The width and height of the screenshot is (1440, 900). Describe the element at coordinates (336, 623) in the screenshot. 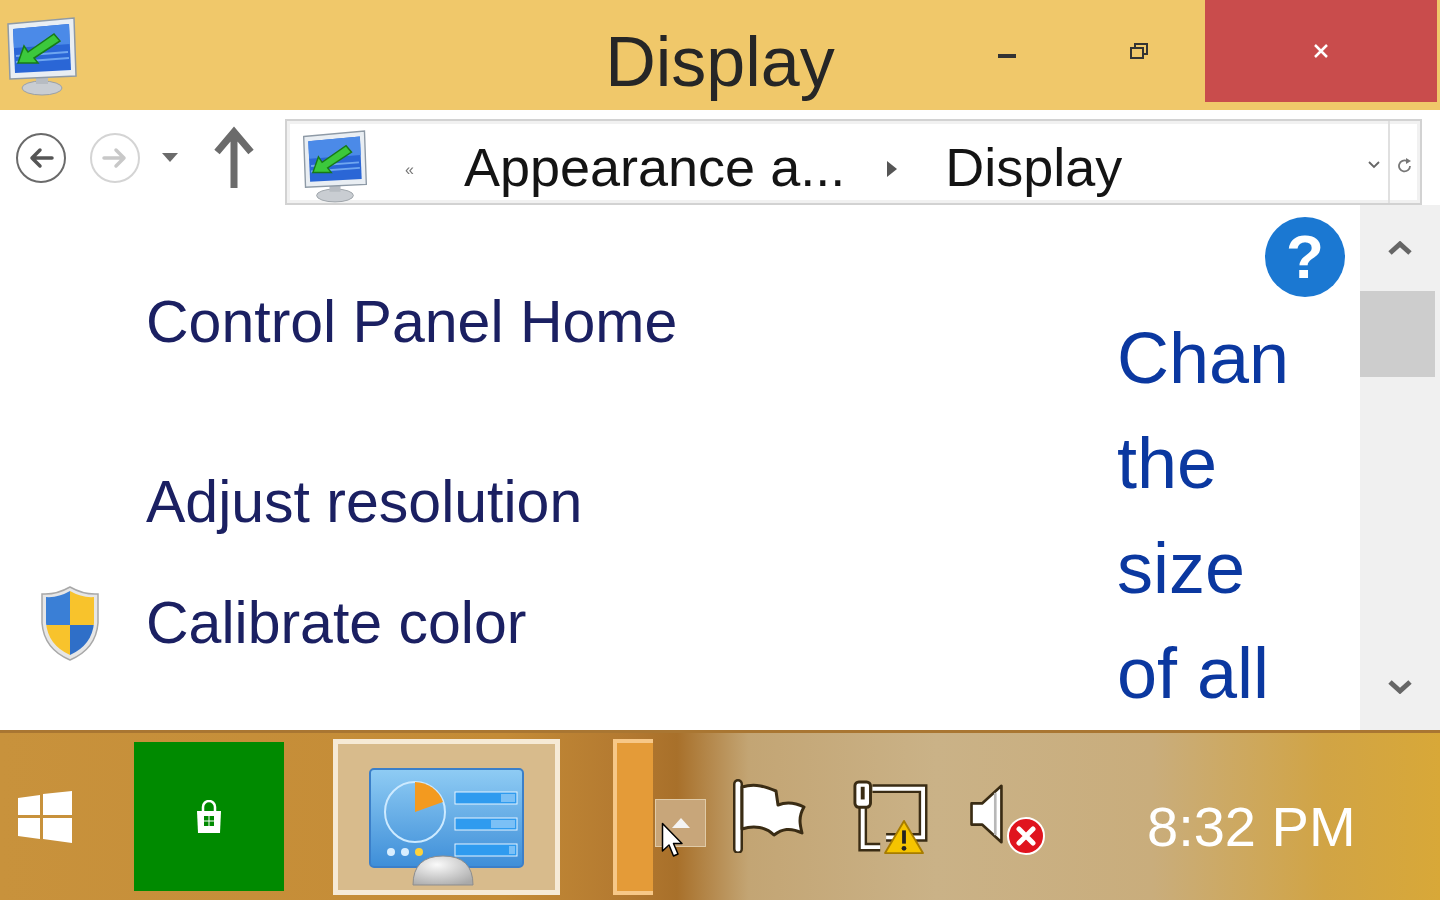

I see `sidebar-link: Calibrate color` at that location.